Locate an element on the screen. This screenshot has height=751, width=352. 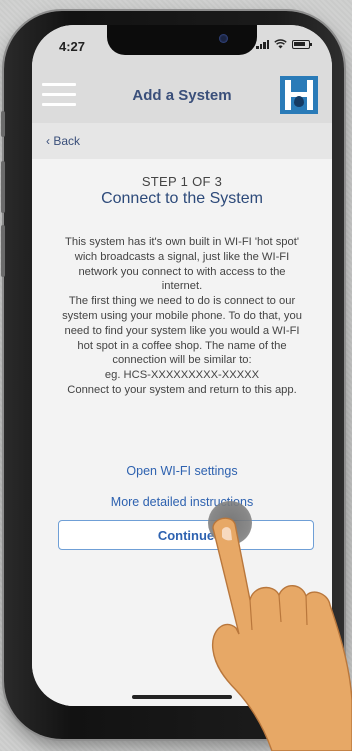
touch-indicator is located at coordinates (230, 523).